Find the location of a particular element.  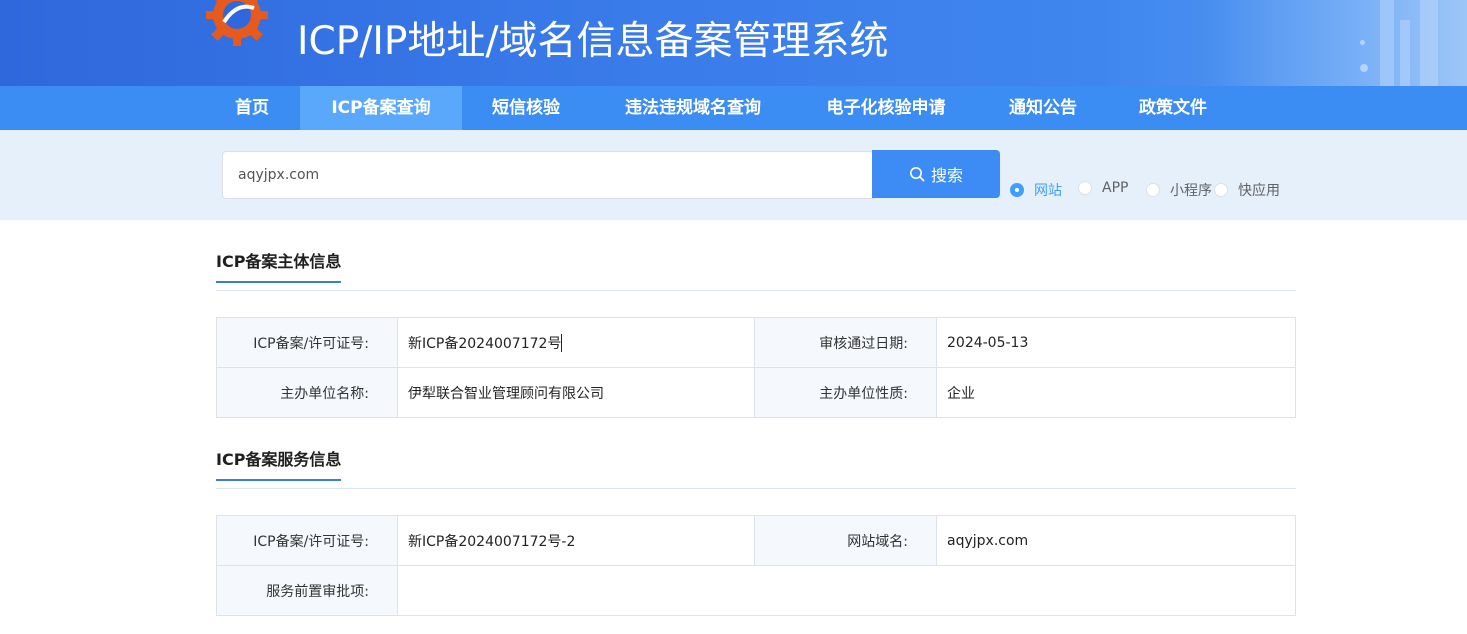

radio-app: APP is located at coordinates (1103, 188).